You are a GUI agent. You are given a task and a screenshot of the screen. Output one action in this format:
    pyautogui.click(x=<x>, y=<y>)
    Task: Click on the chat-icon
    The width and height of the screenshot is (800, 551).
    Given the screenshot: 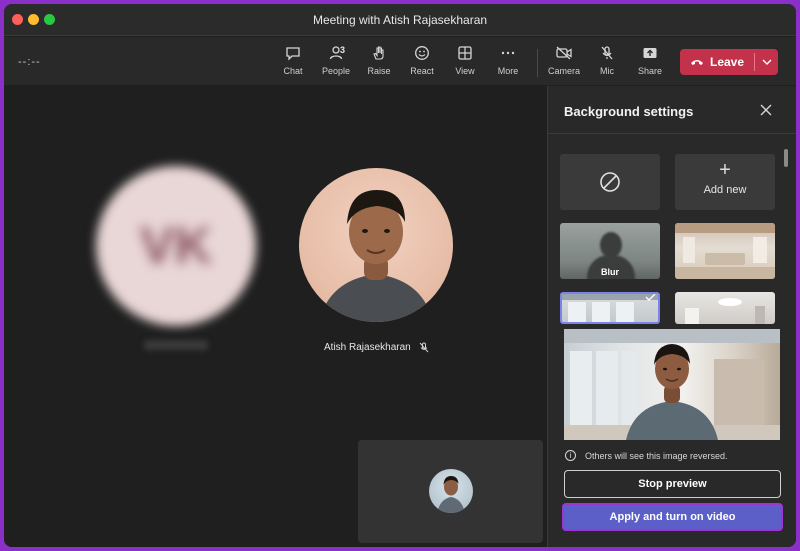 What is the action you would take?
    pyautogui.click(x=293, y=54)
    